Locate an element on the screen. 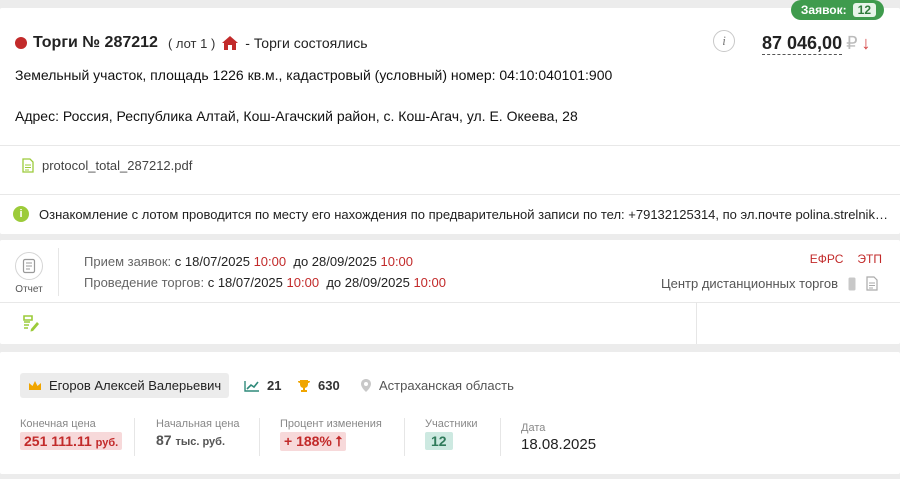 The width and height of the screenshot is (900, 479). change-label: Процент изменения is located at coordinates (331, 424).